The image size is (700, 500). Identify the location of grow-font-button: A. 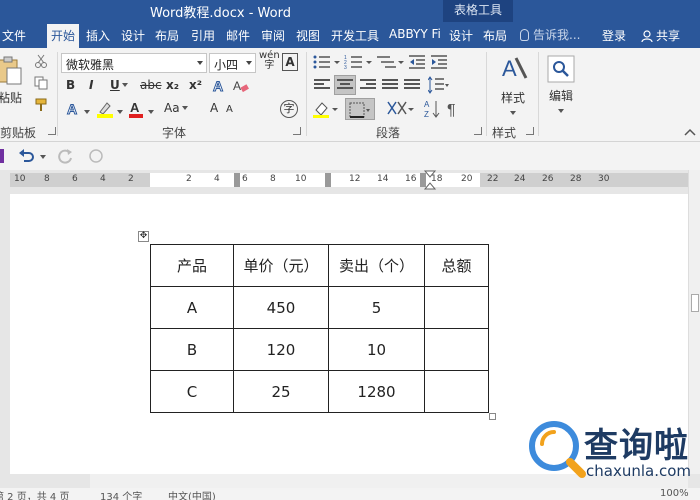
(214, 108).